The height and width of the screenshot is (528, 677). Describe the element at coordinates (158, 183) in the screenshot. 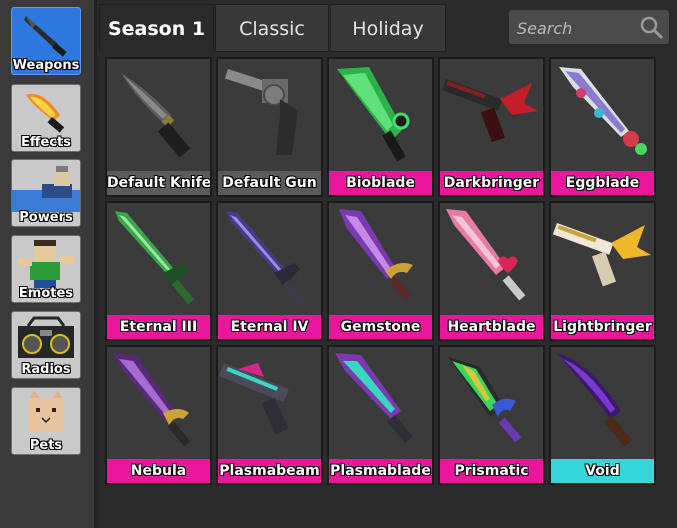

I see `item-name: Default Knife` at that location.